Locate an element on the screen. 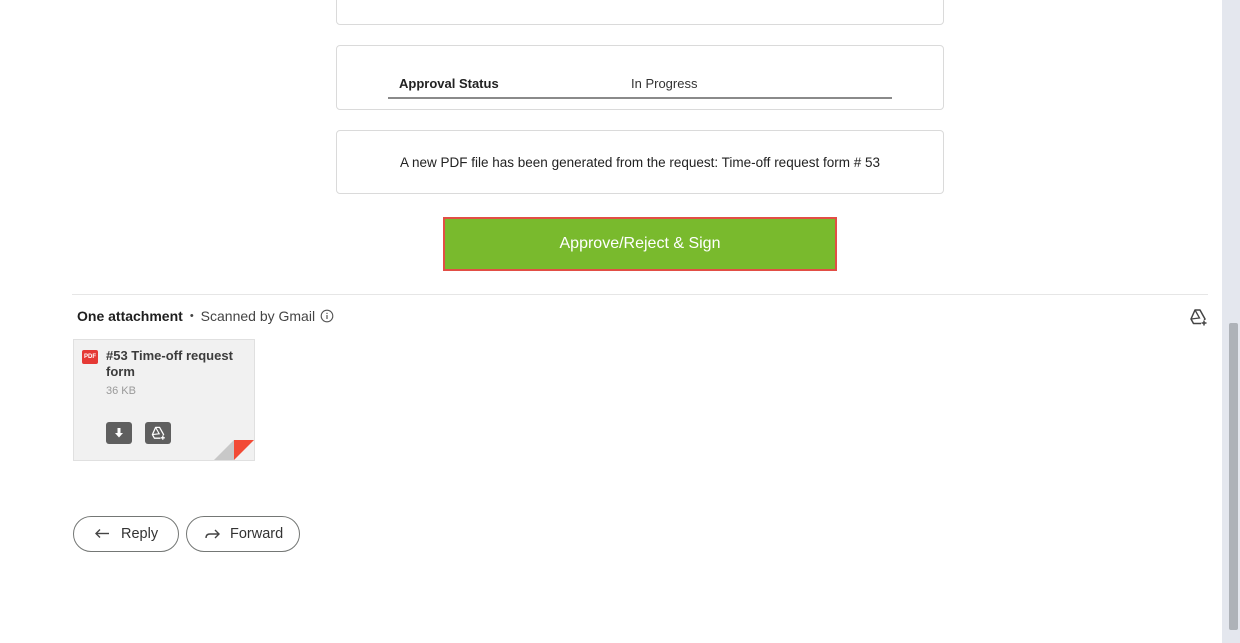  attachment-file-size: 36 KB is located at coordinates (121, 391).